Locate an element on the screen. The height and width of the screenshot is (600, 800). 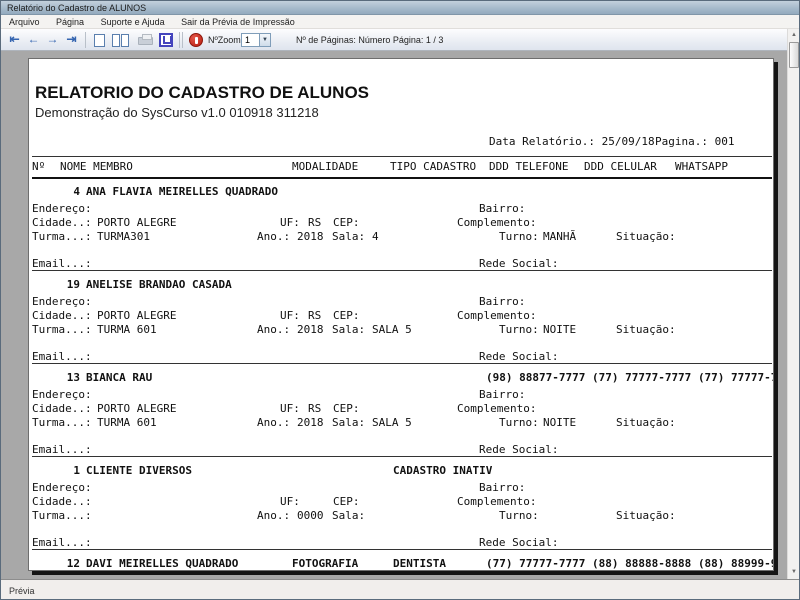
zoom-label: NºZoom is located at coordinates (224, 40).